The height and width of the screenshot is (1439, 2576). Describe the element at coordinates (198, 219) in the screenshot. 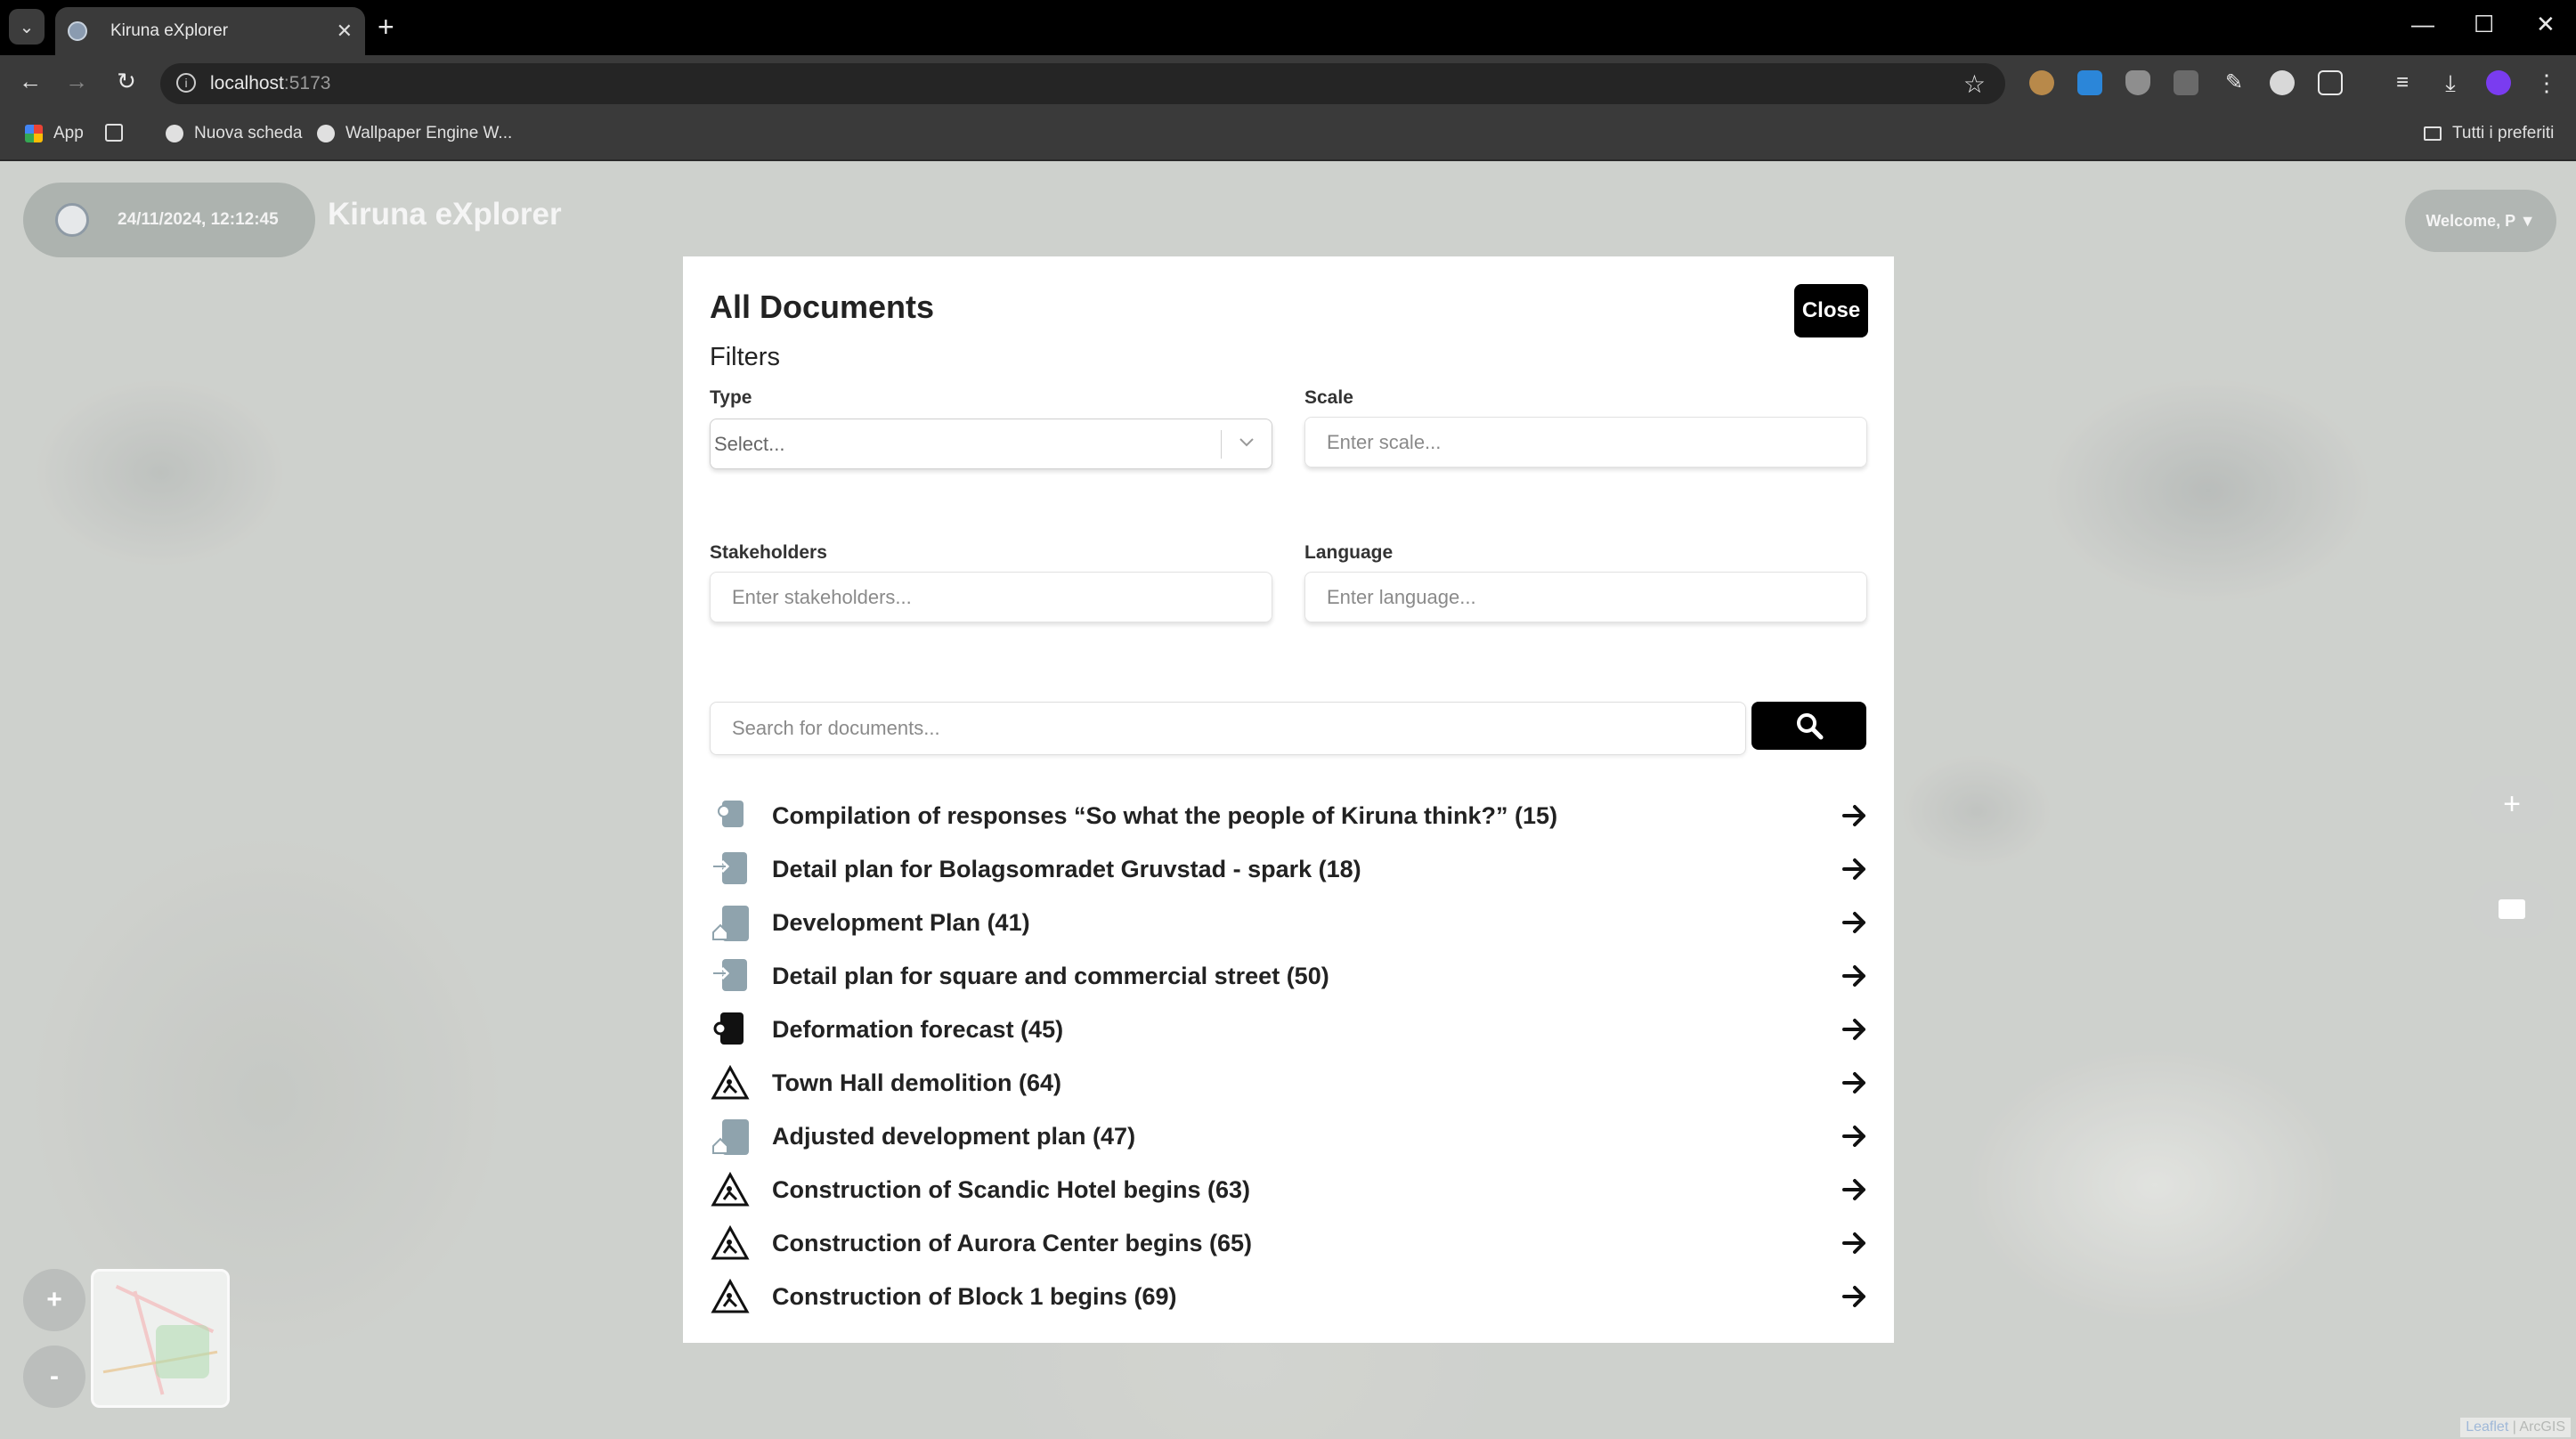

I see `datetime-text: 24/11/2024, 12:12:45` at that location.